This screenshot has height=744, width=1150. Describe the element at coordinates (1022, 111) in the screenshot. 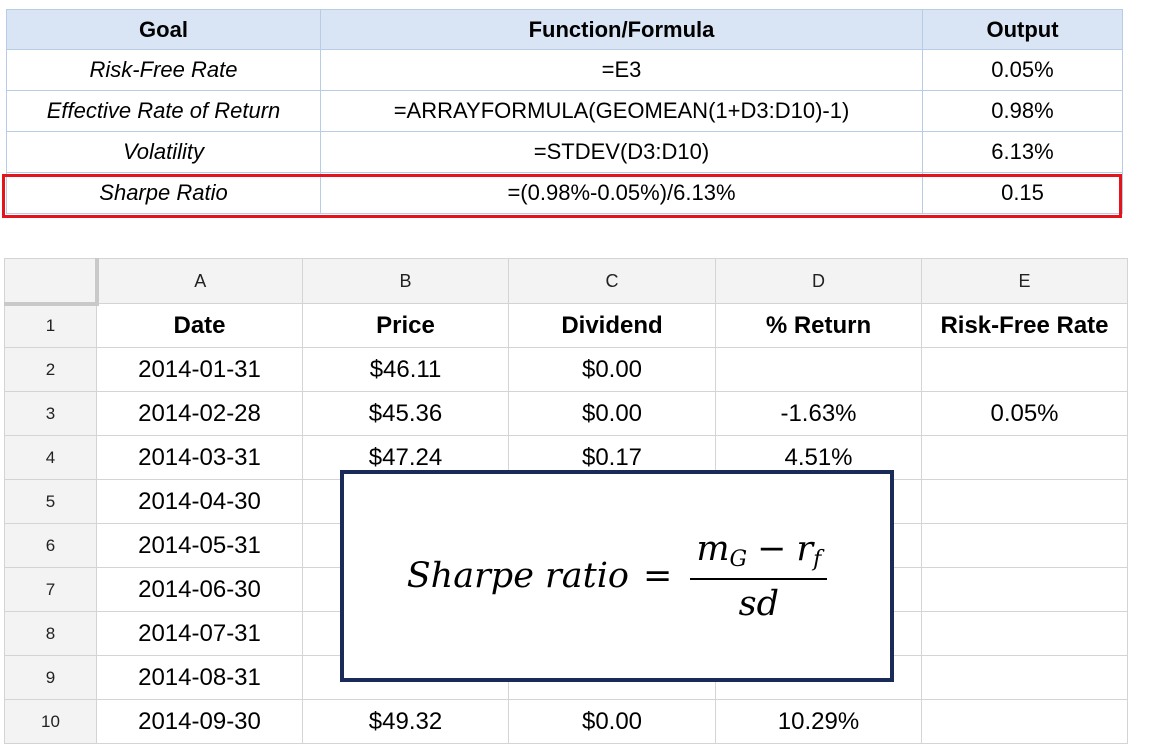

I see `summary-output-cell: 0.98%` at that location.